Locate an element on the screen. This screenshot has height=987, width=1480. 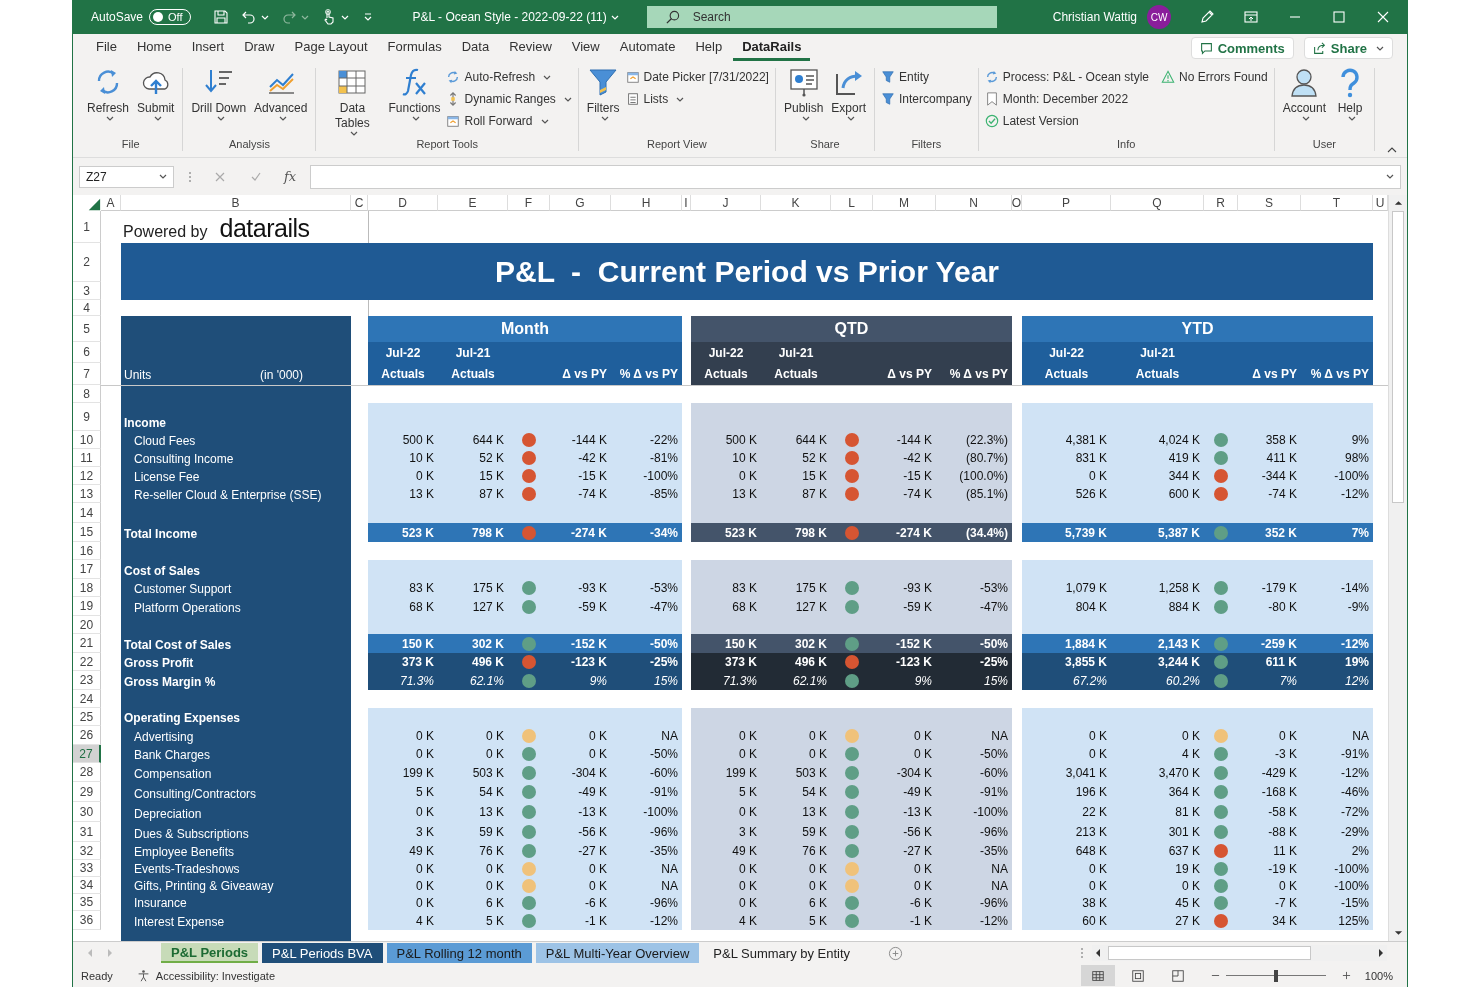
ribbon-button: Help is located at coordinates (1350, 93).